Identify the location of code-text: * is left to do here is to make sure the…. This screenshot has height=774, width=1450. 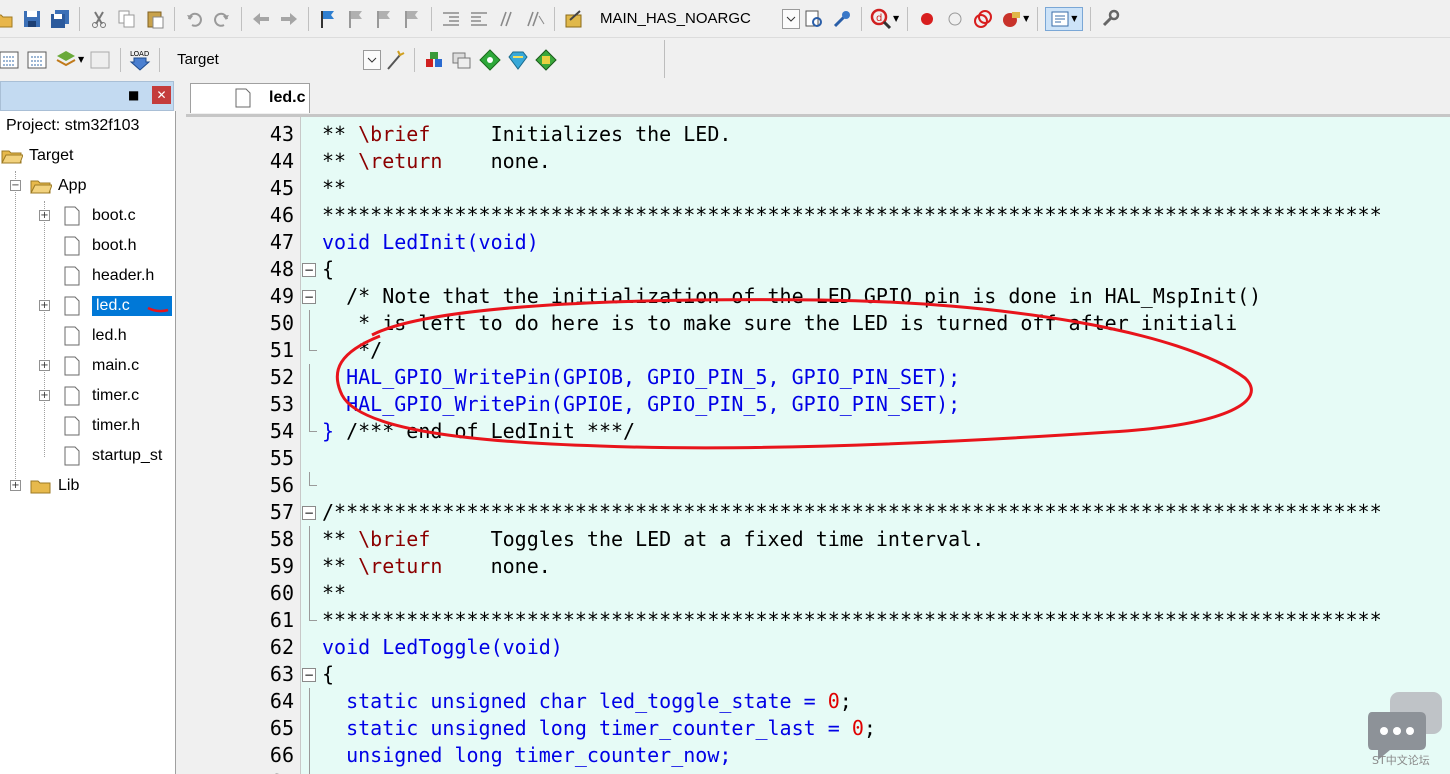
(779, 323).